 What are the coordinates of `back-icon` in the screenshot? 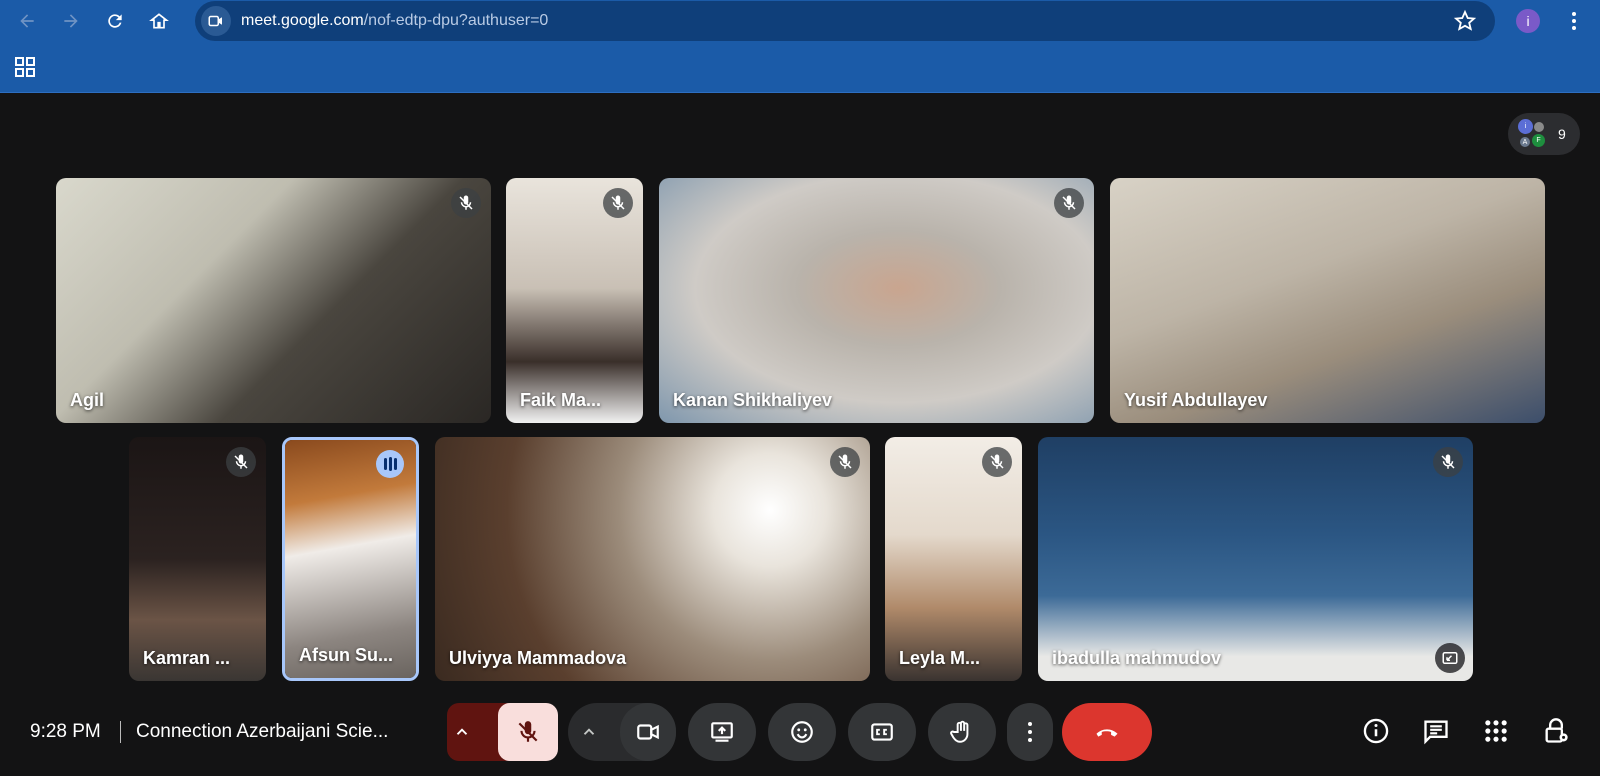 It's located at (27, 21).